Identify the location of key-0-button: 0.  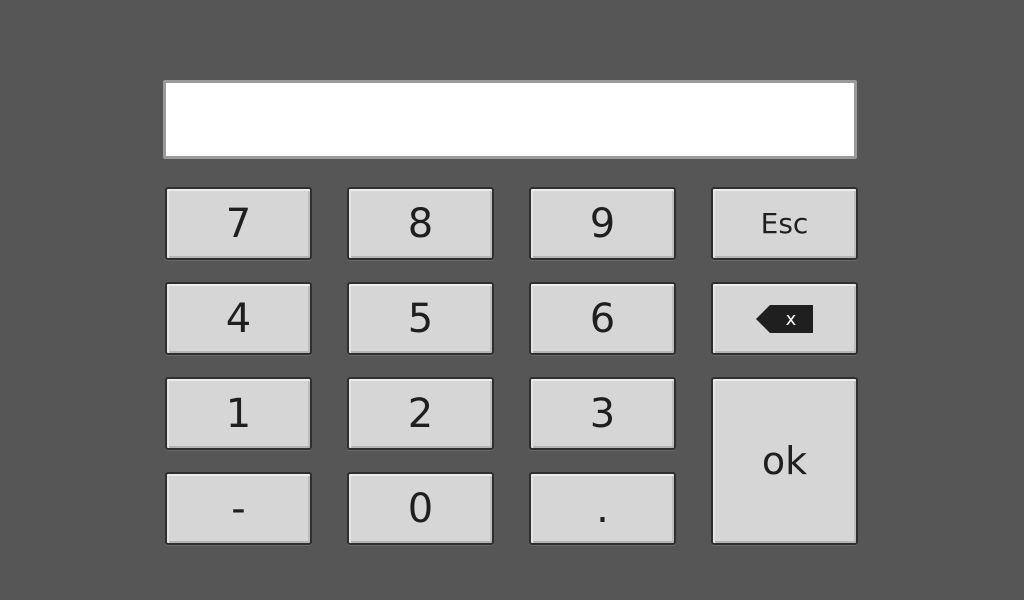
(420, 508).